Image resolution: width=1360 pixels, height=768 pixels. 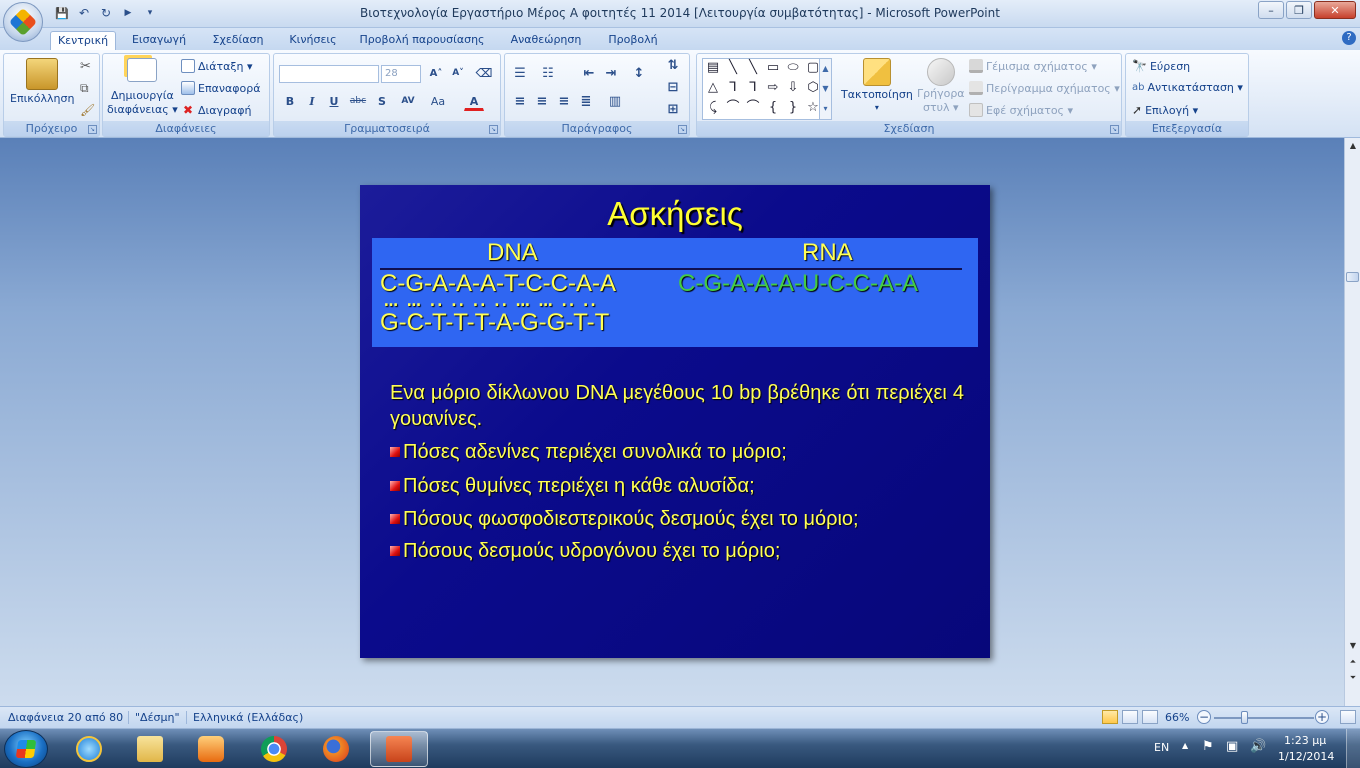 I want to click on paste-button: Επικόλληση, so click(x=42, y=81).